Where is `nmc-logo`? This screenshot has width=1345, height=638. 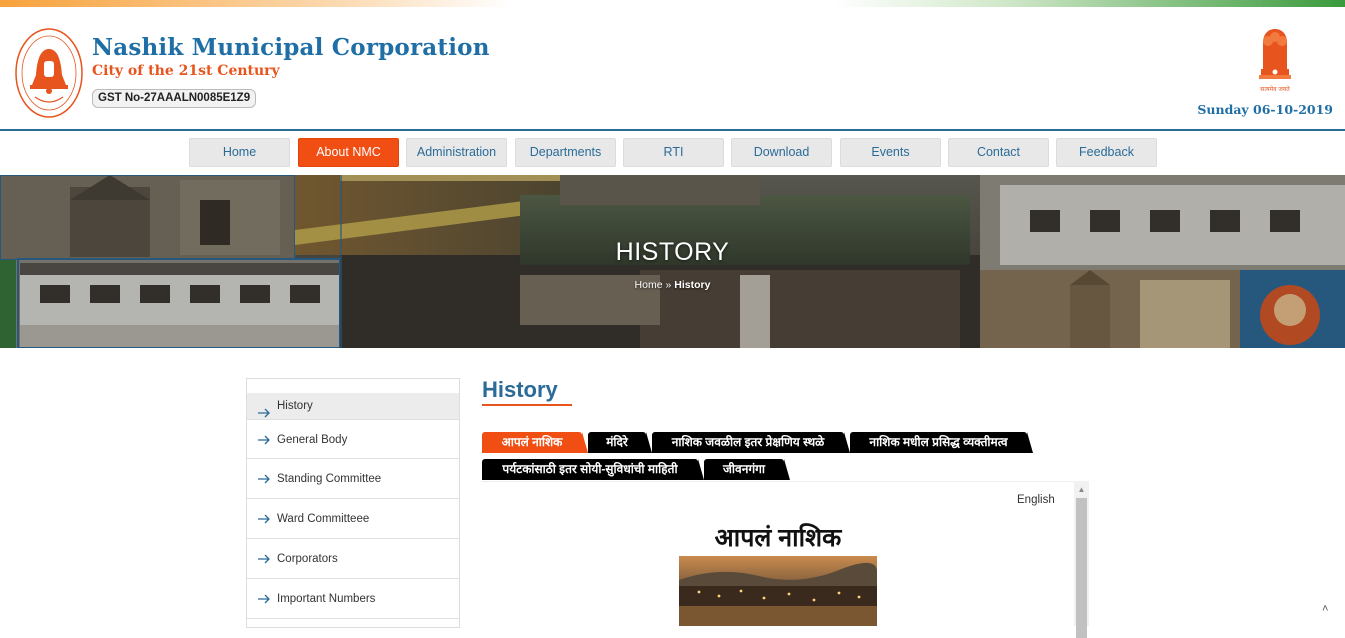 nmc-logo is located at coordinates (49, 73).